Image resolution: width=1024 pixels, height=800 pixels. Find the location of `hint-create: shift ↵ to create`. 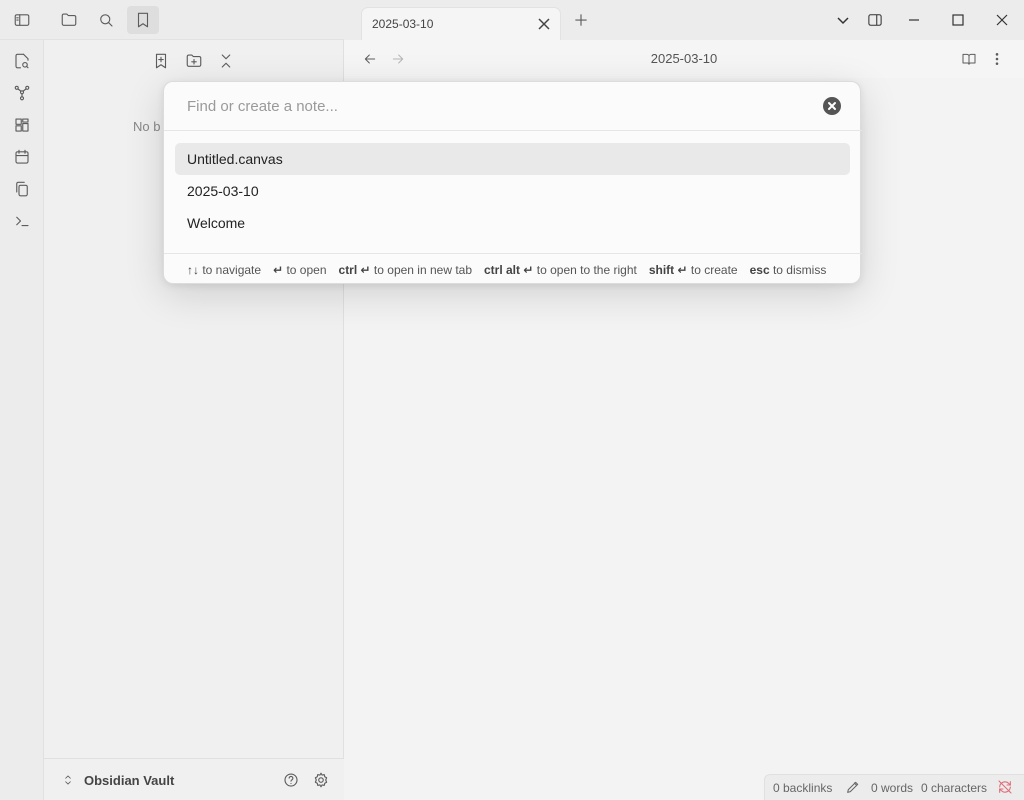

hint-create: shift ↵ to create is located at coordinates (693, 270).